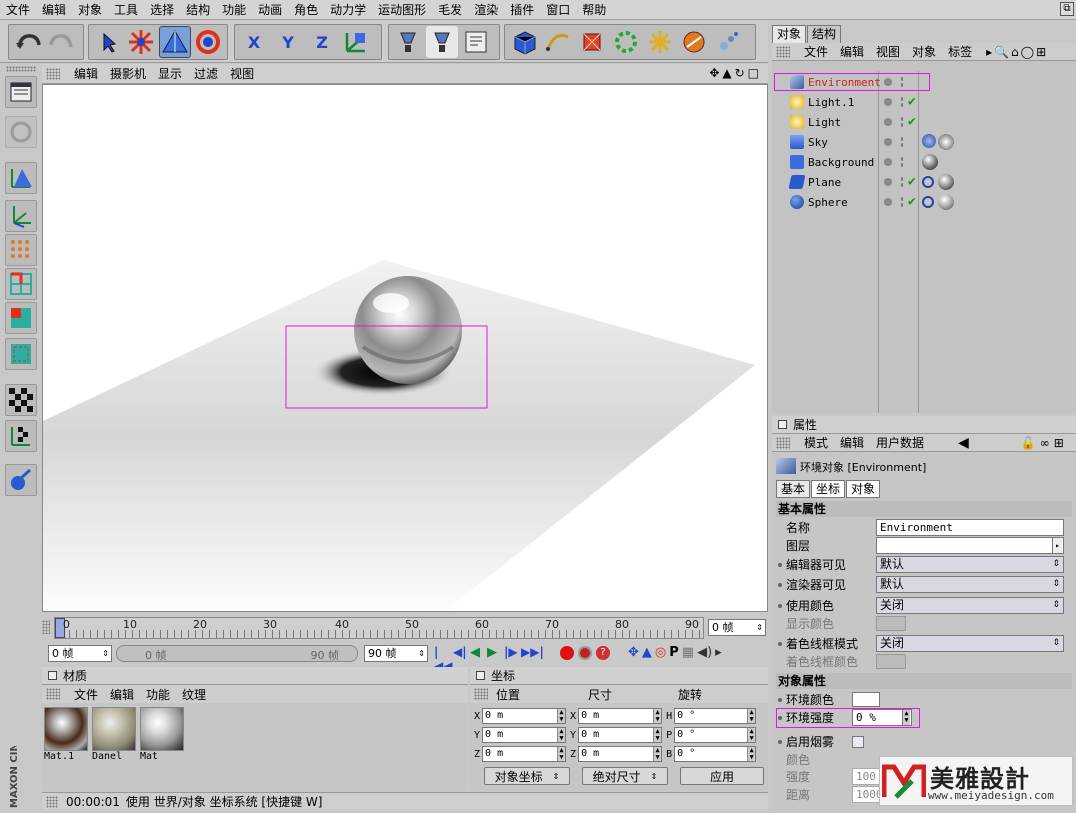  I want to click on current-frame-field: 0 帧 ⇕, so click(737, 627).